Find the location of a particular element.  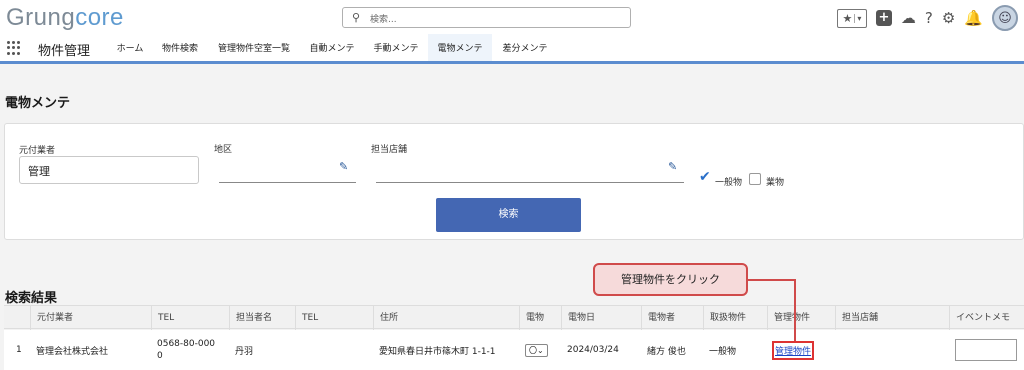

row-denbutsu-person: 緒方 俊也 is located at coordinates (666, 351).